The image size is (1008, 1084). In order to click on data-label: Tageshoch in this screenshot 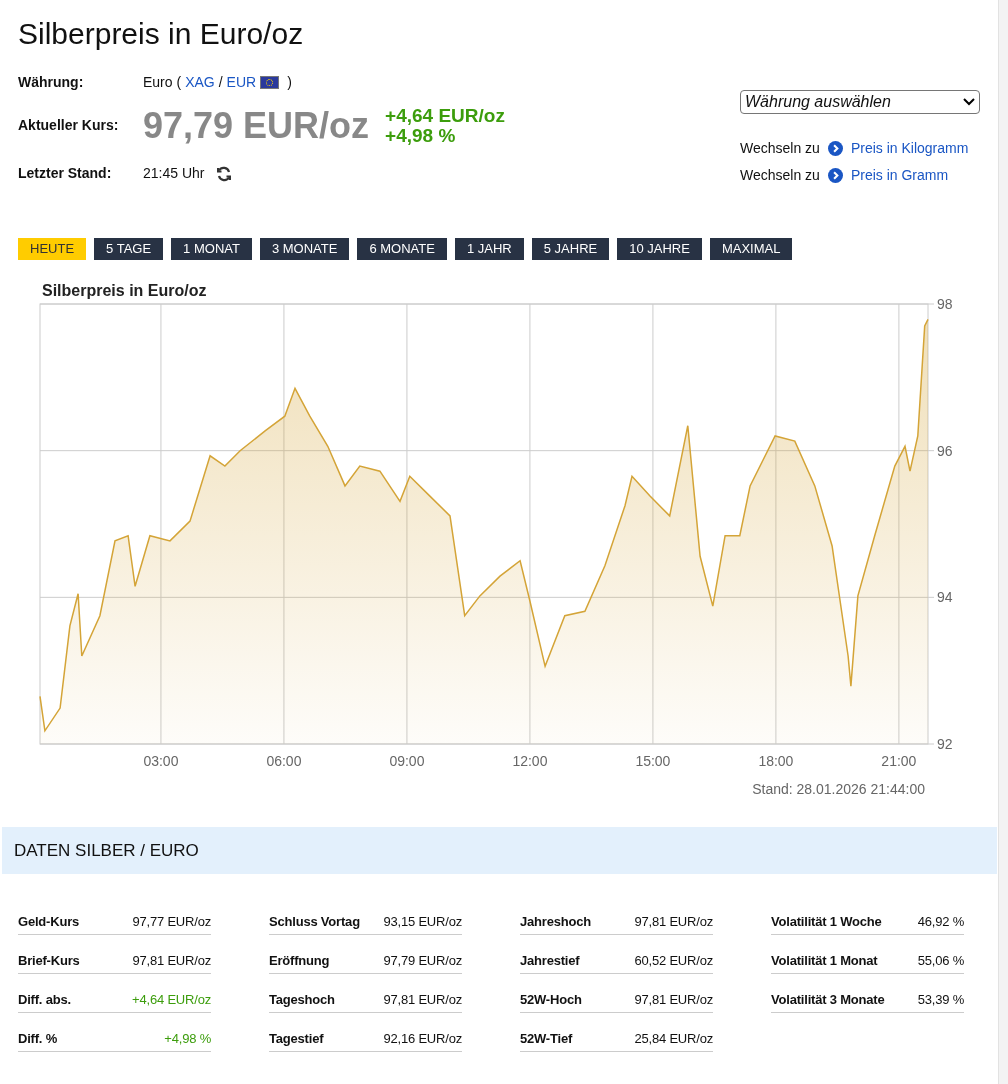, I will do `click(302, 1000)`.